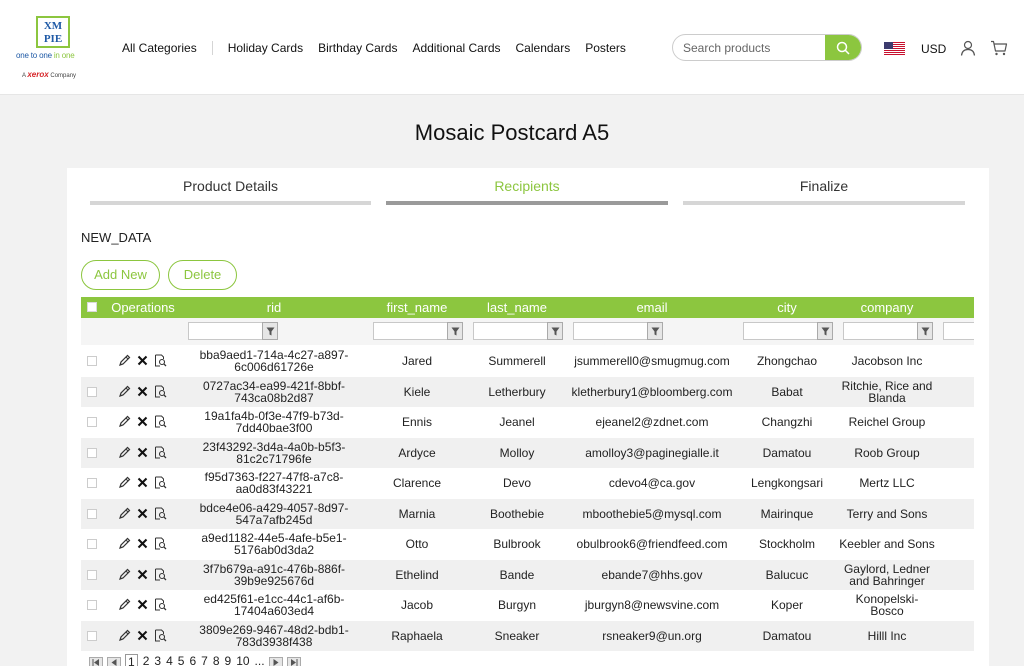 Image resolution: width=1024 pixels, height=666 pixels. What do you see at coordinates (169, 660) in the screenshot?
I see `page-number: 4` at bounding box center [169, 660].